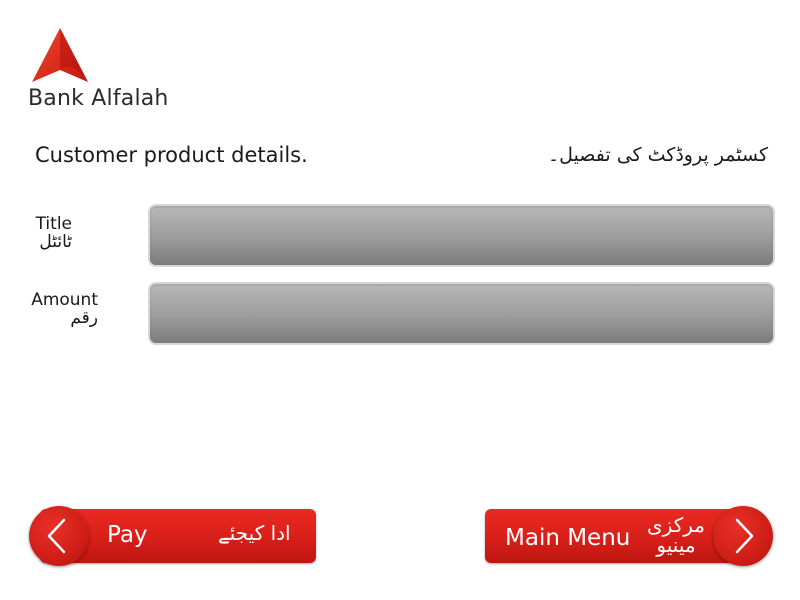 This screenshot has width=800, height=600. What do you see at coordinates (676, 545) in the screenshot?
I see `main-menu-urdu-line2: مینیو` at bounding box center [676, 545].